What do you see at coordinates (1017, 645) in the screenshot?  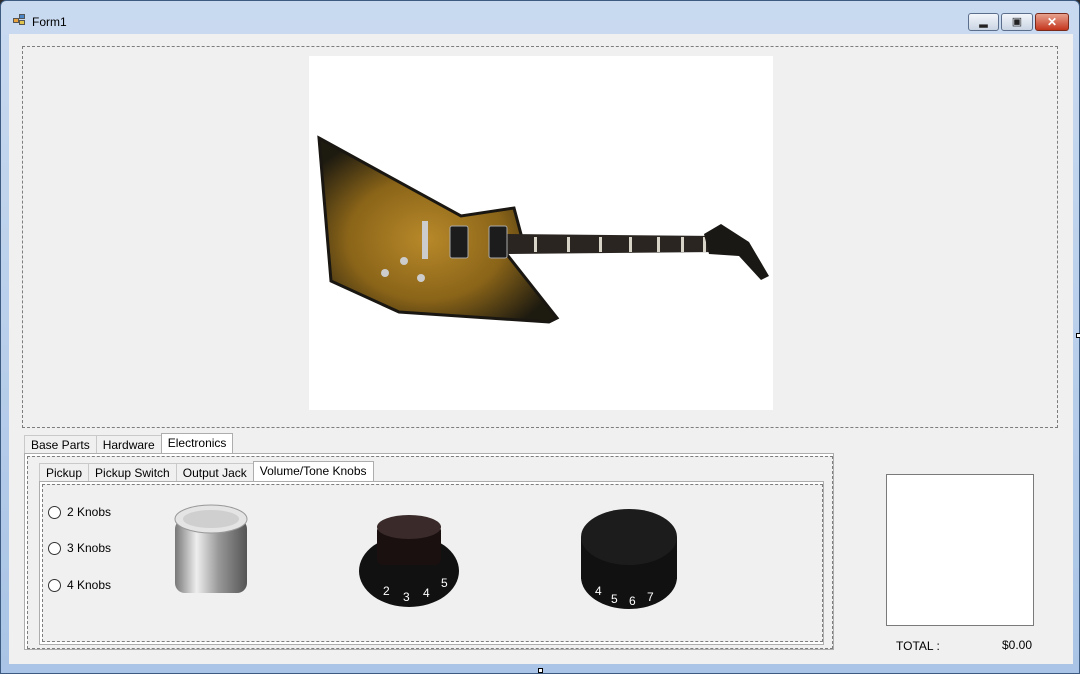 I see `total-value: $0.00` at bounding box center [1017, 645].